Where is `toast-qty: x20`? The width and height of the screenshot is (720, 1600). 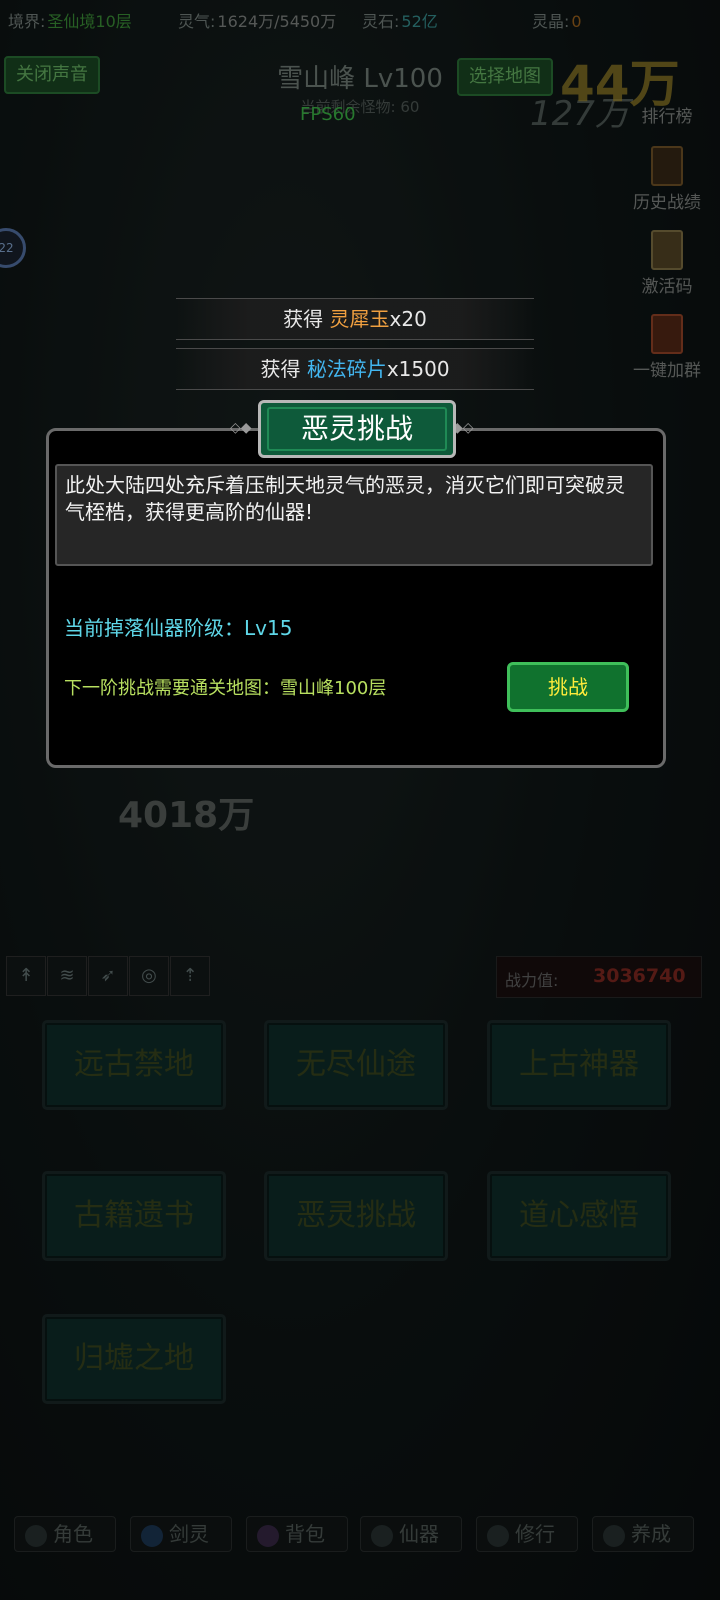
toast-qty: x20 is located at coordinates (408, 319).